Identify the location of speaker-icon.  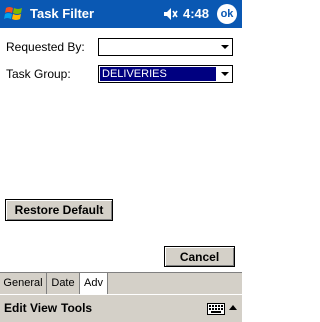
(171, 14).